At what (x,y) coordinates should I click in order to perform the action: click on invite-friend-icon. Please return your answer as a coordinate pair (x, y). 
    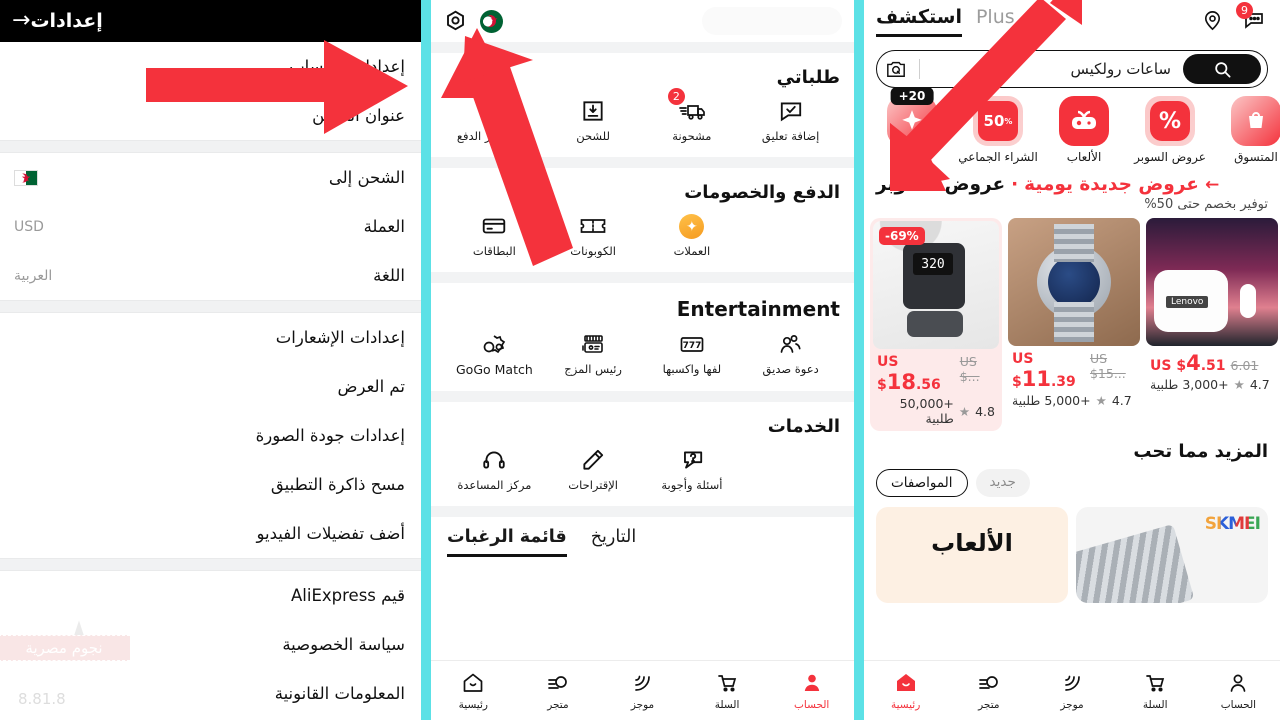
    Looking at the image, I should click on (791, 342).